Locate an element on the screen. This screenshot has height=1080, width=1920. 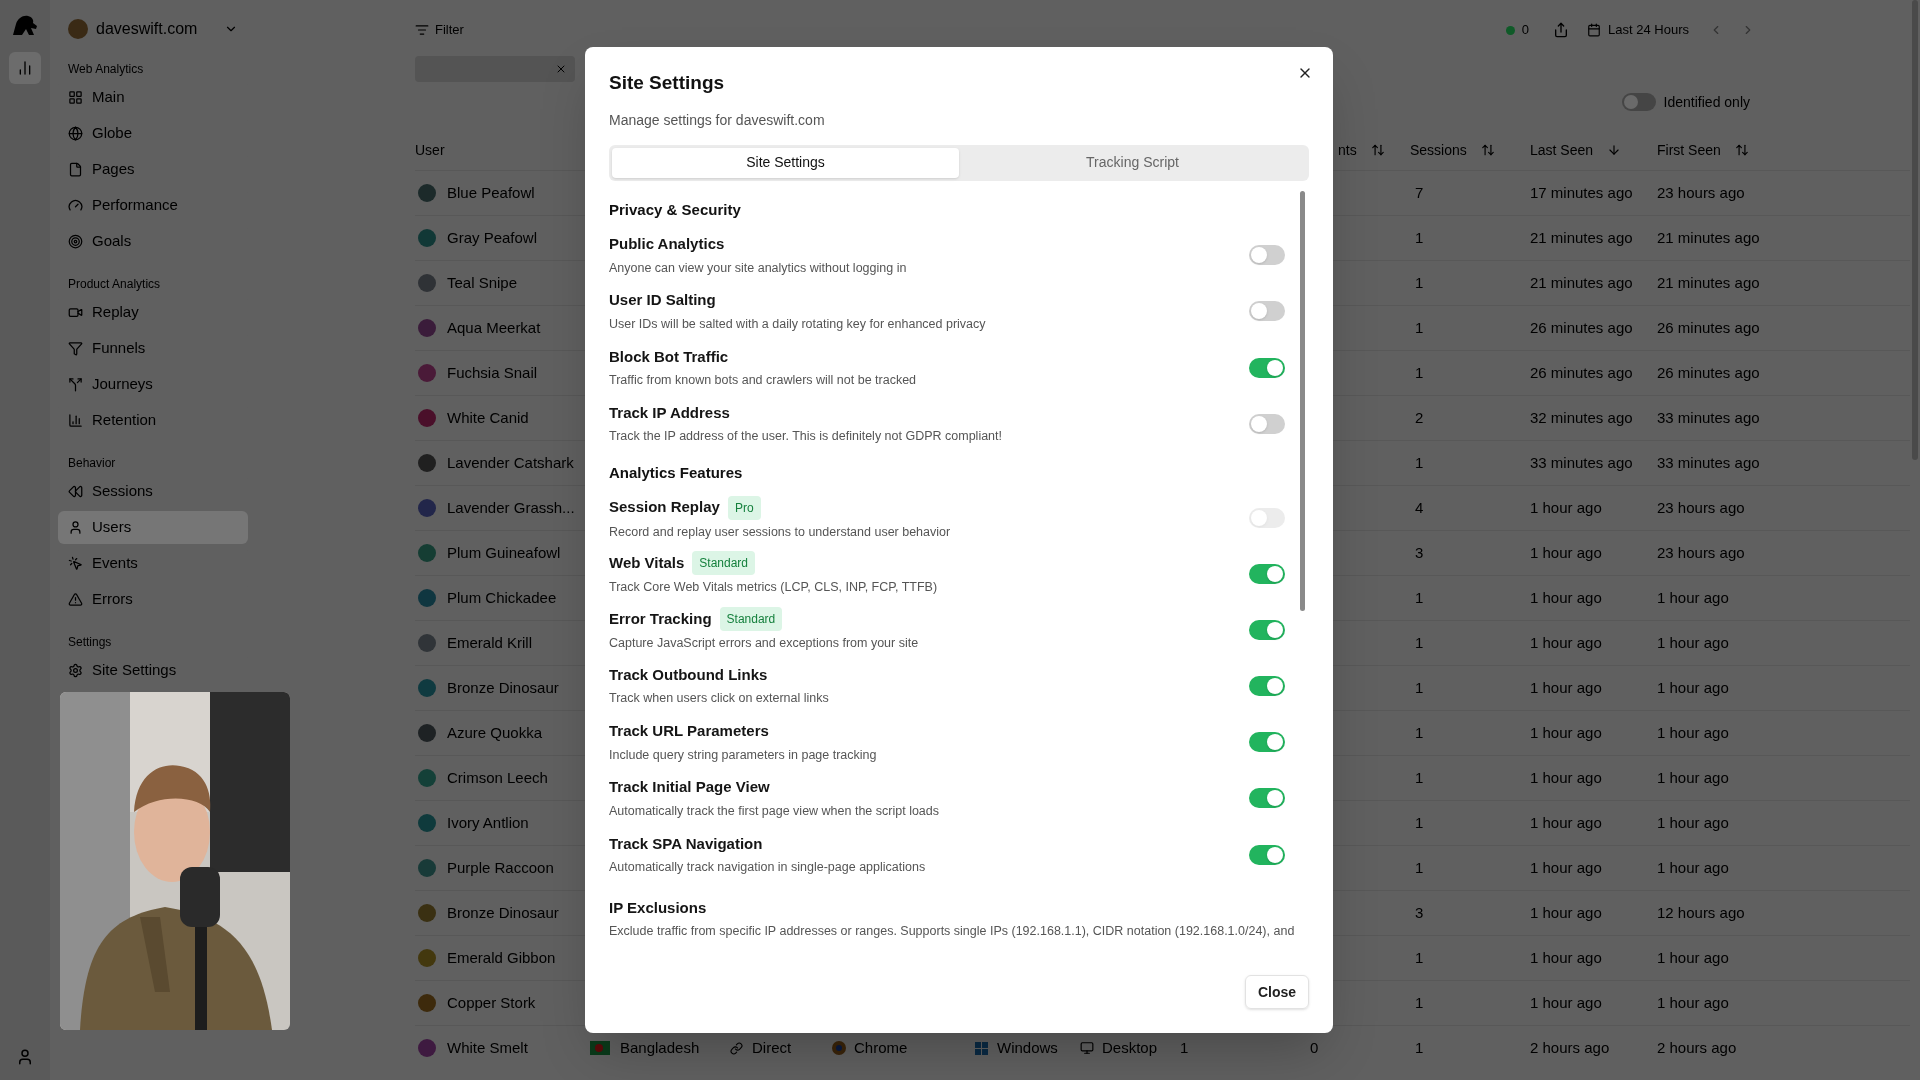
tab: Tracking Script is located at coordinates (1132, 162).